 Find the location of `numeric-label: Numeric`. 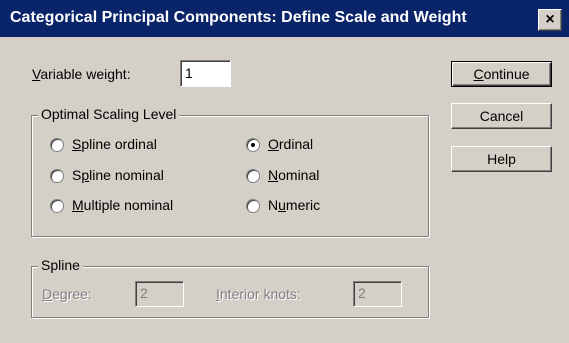

numeric-label: Numeric is located at coordinates (294, 205).